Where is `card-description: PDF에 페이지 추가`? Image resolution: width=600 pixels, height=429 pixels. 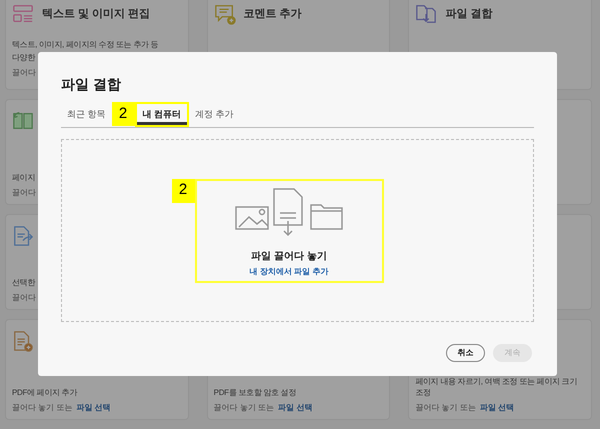 card-description: PDF에 페이지 추가 is located at coordinates (45, 392).